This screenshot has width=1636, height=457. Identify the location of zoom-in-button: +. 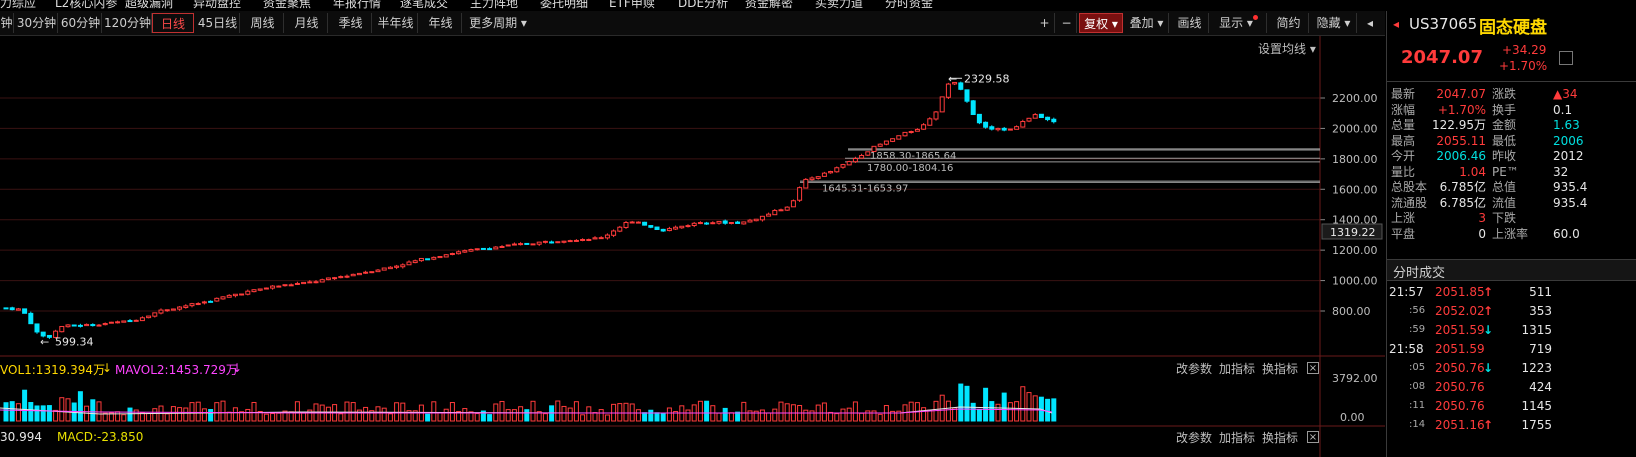
(1045, 23).